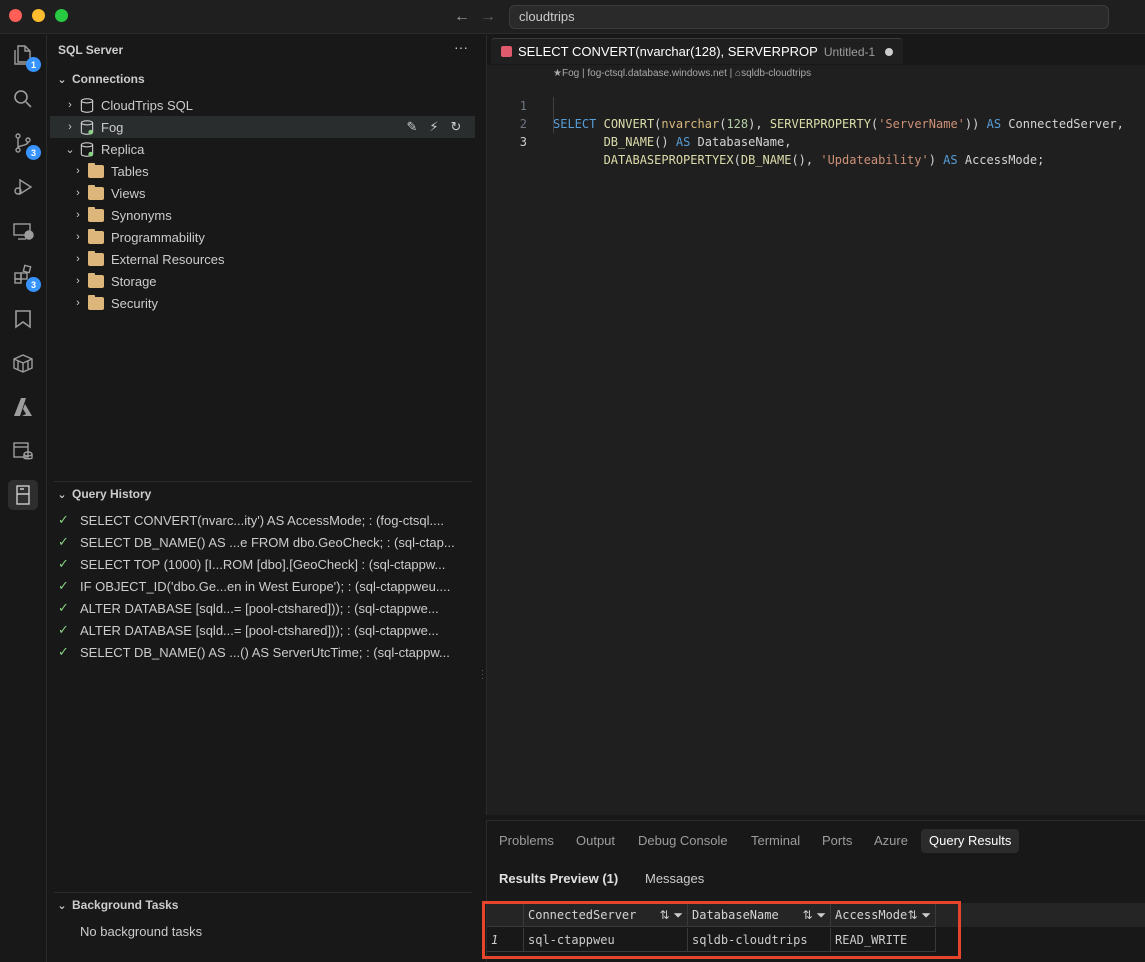 Image resolution: width=1145 pixels, height=962 pixels. Describe the element at coordinates (891, 841) in the screenshot. I see `tab-azure: Azure` at that location.